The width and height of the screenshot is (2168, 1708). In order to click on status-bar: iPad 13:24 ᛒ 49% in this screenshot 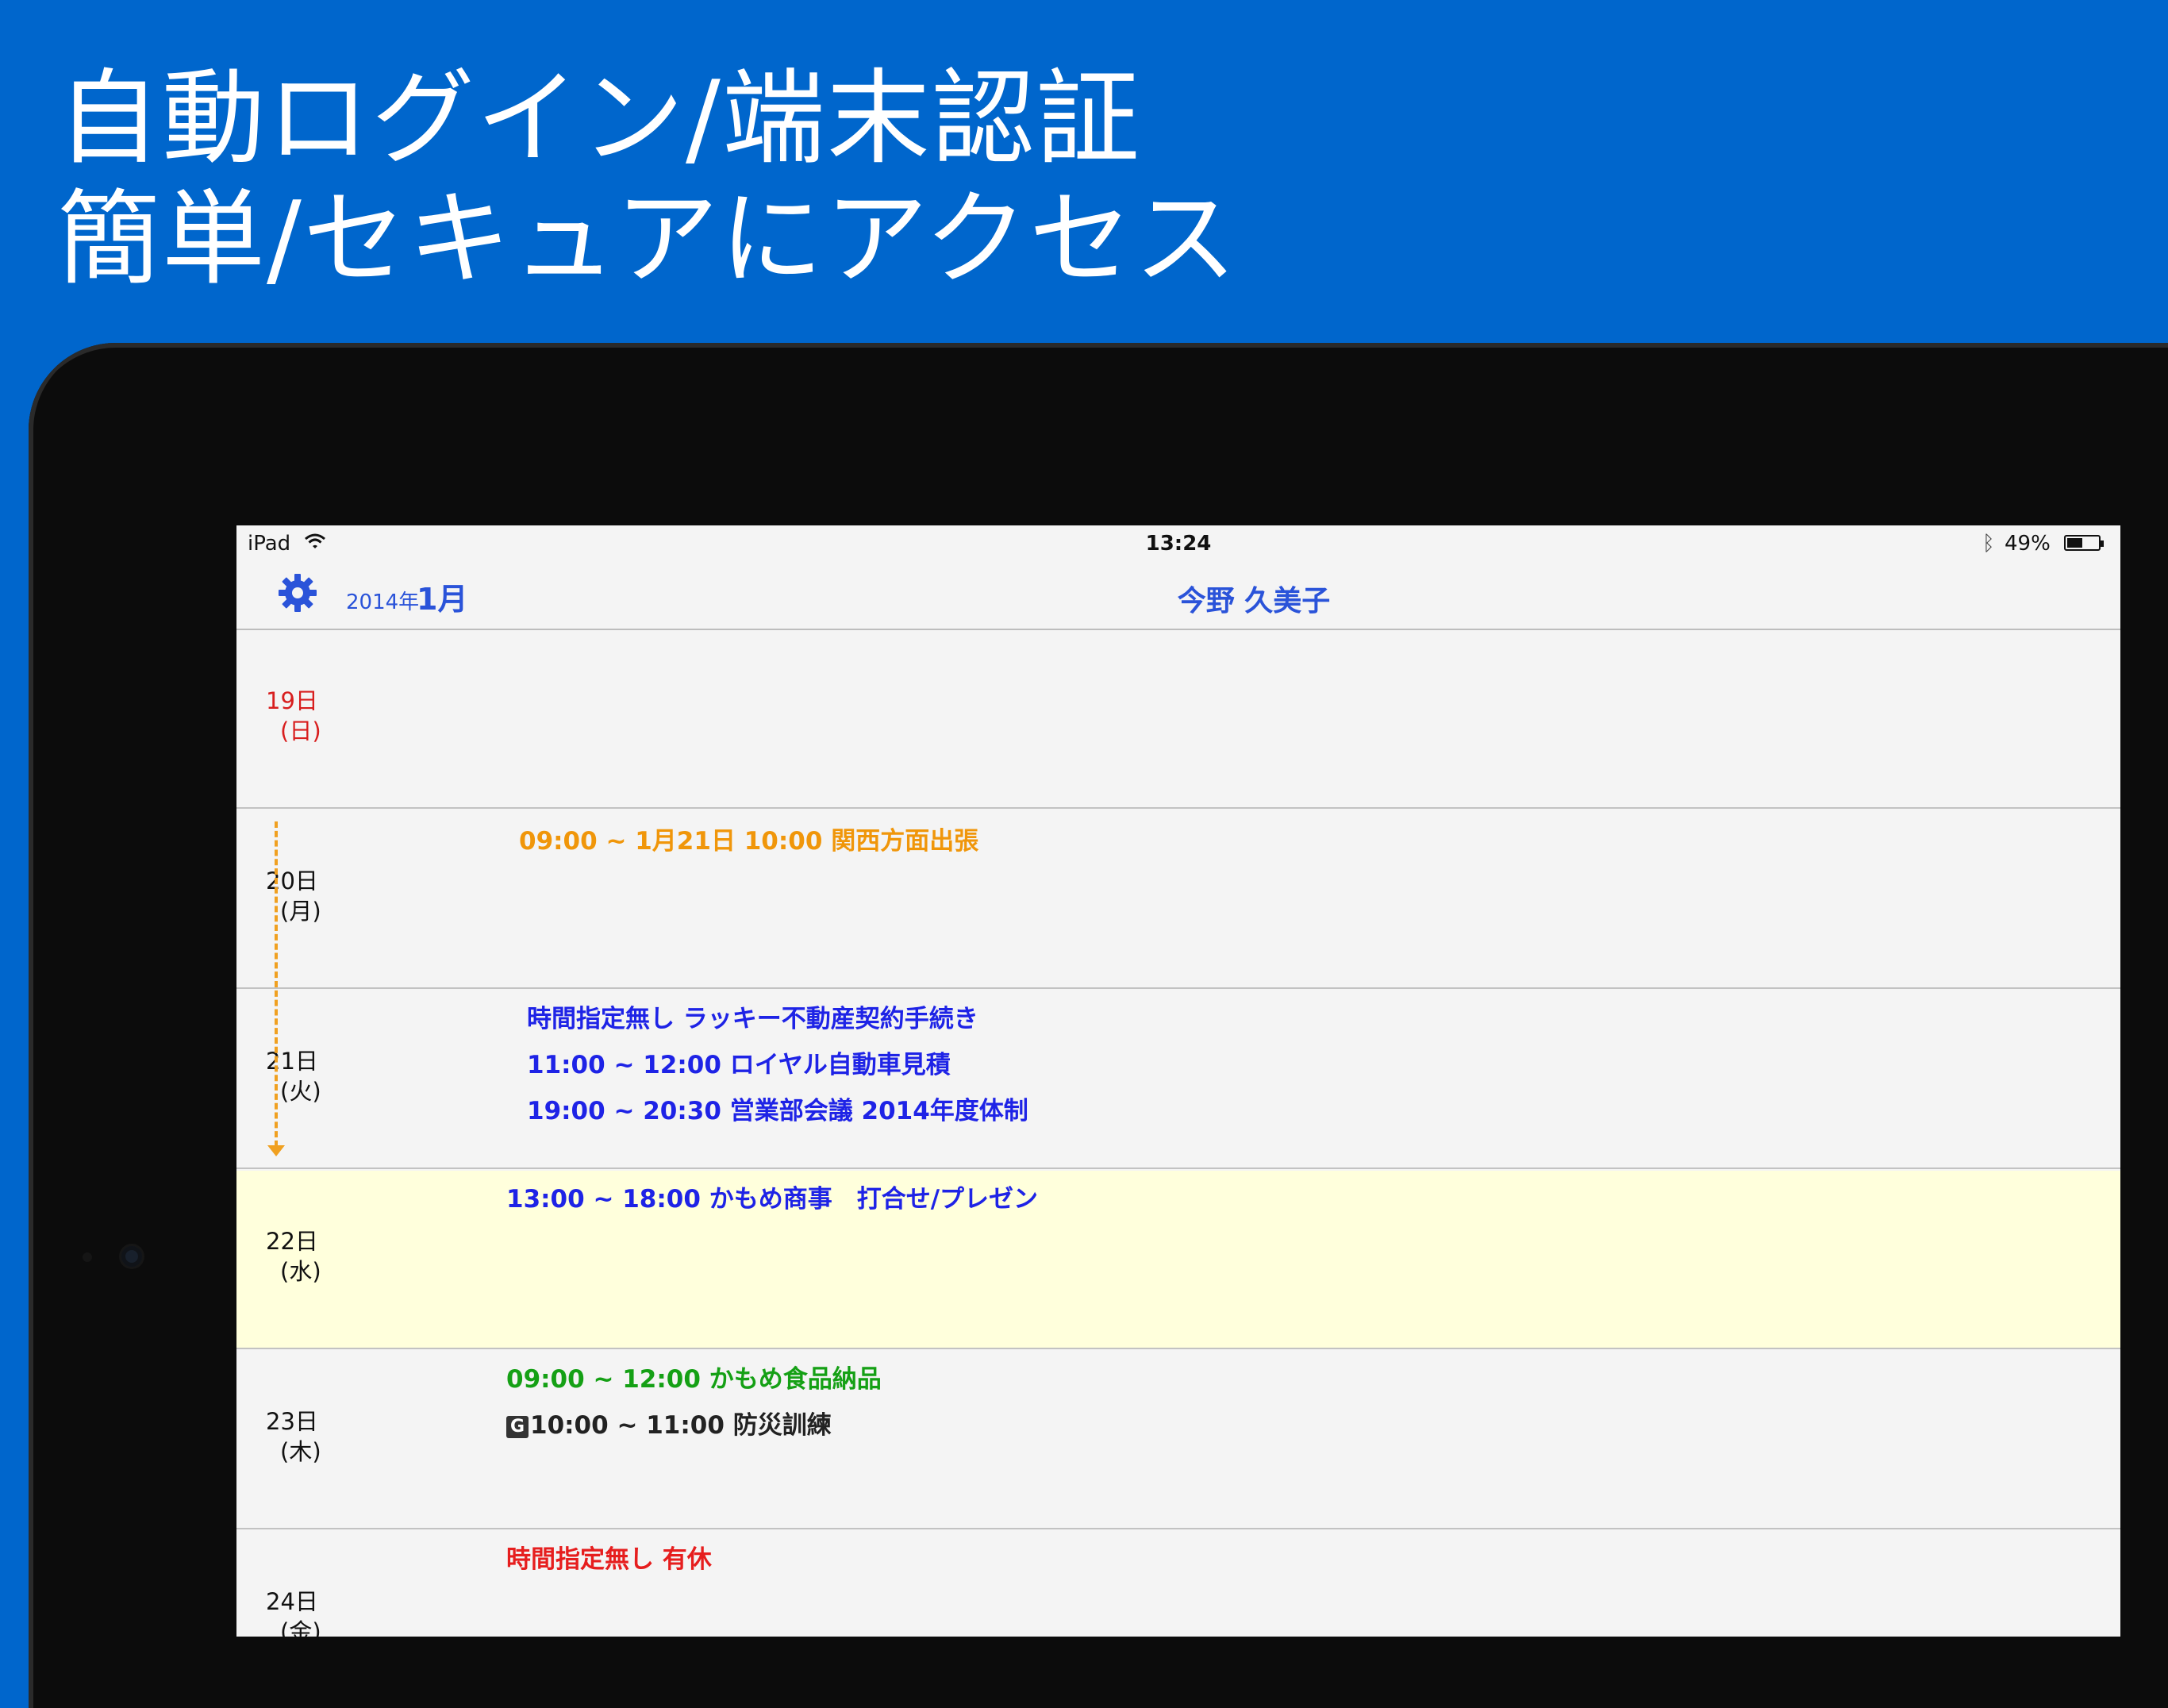, I will do `click(1178, 541)`.